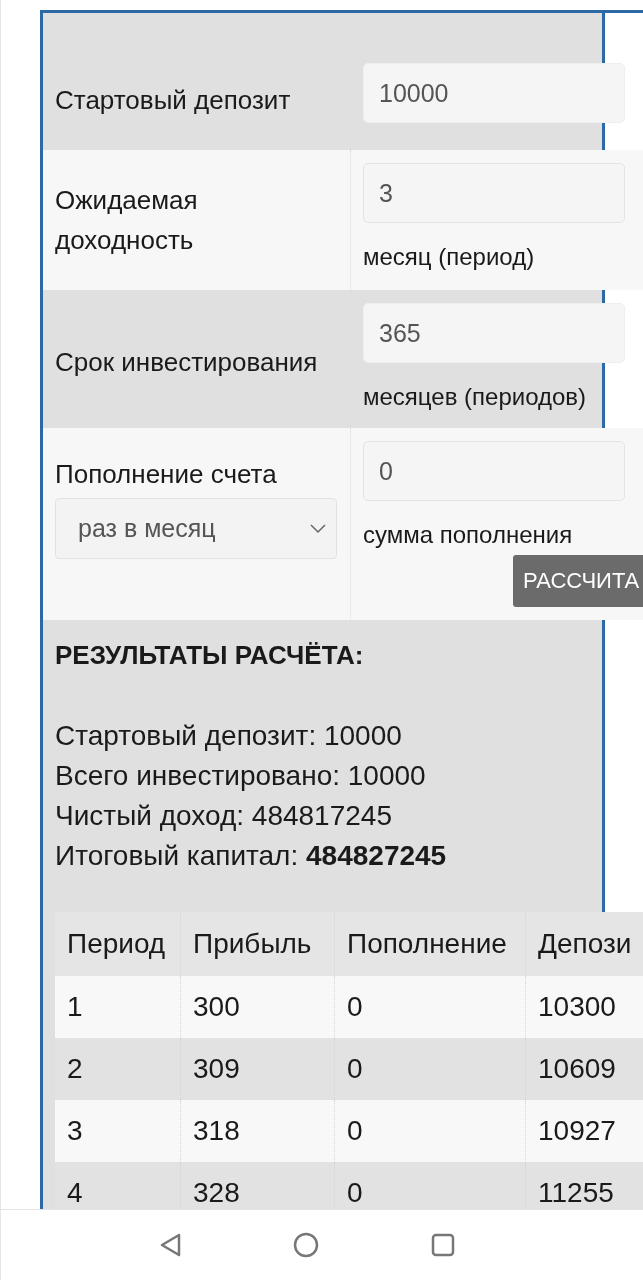 Image resolution: width=643 pixels, height=1280 pixels. What do you see at coordinates (443, 1245) in the screenshot?
I see `recent-apps-icon` at bounding box center [443, 1245].